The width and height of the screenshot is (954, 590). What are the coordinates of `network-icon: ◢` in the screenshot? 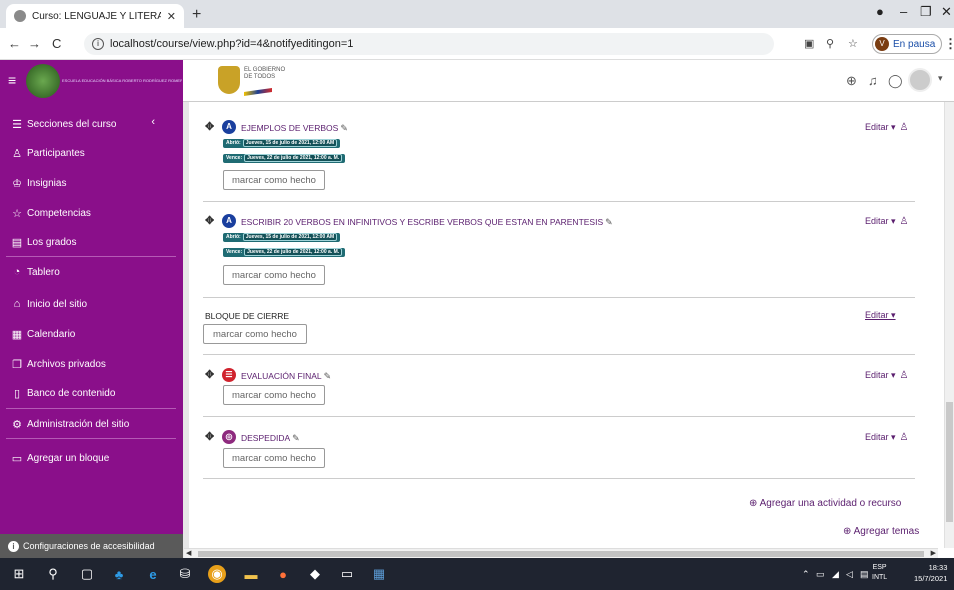 It's located at (835, 574).